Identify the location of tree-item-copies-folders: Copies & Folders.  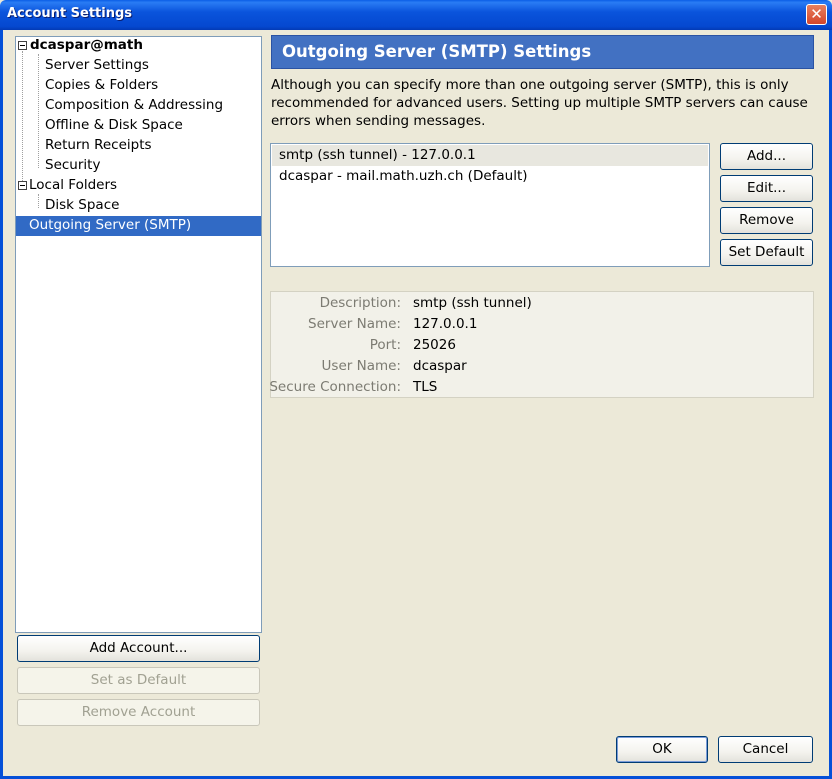
(101, 86).